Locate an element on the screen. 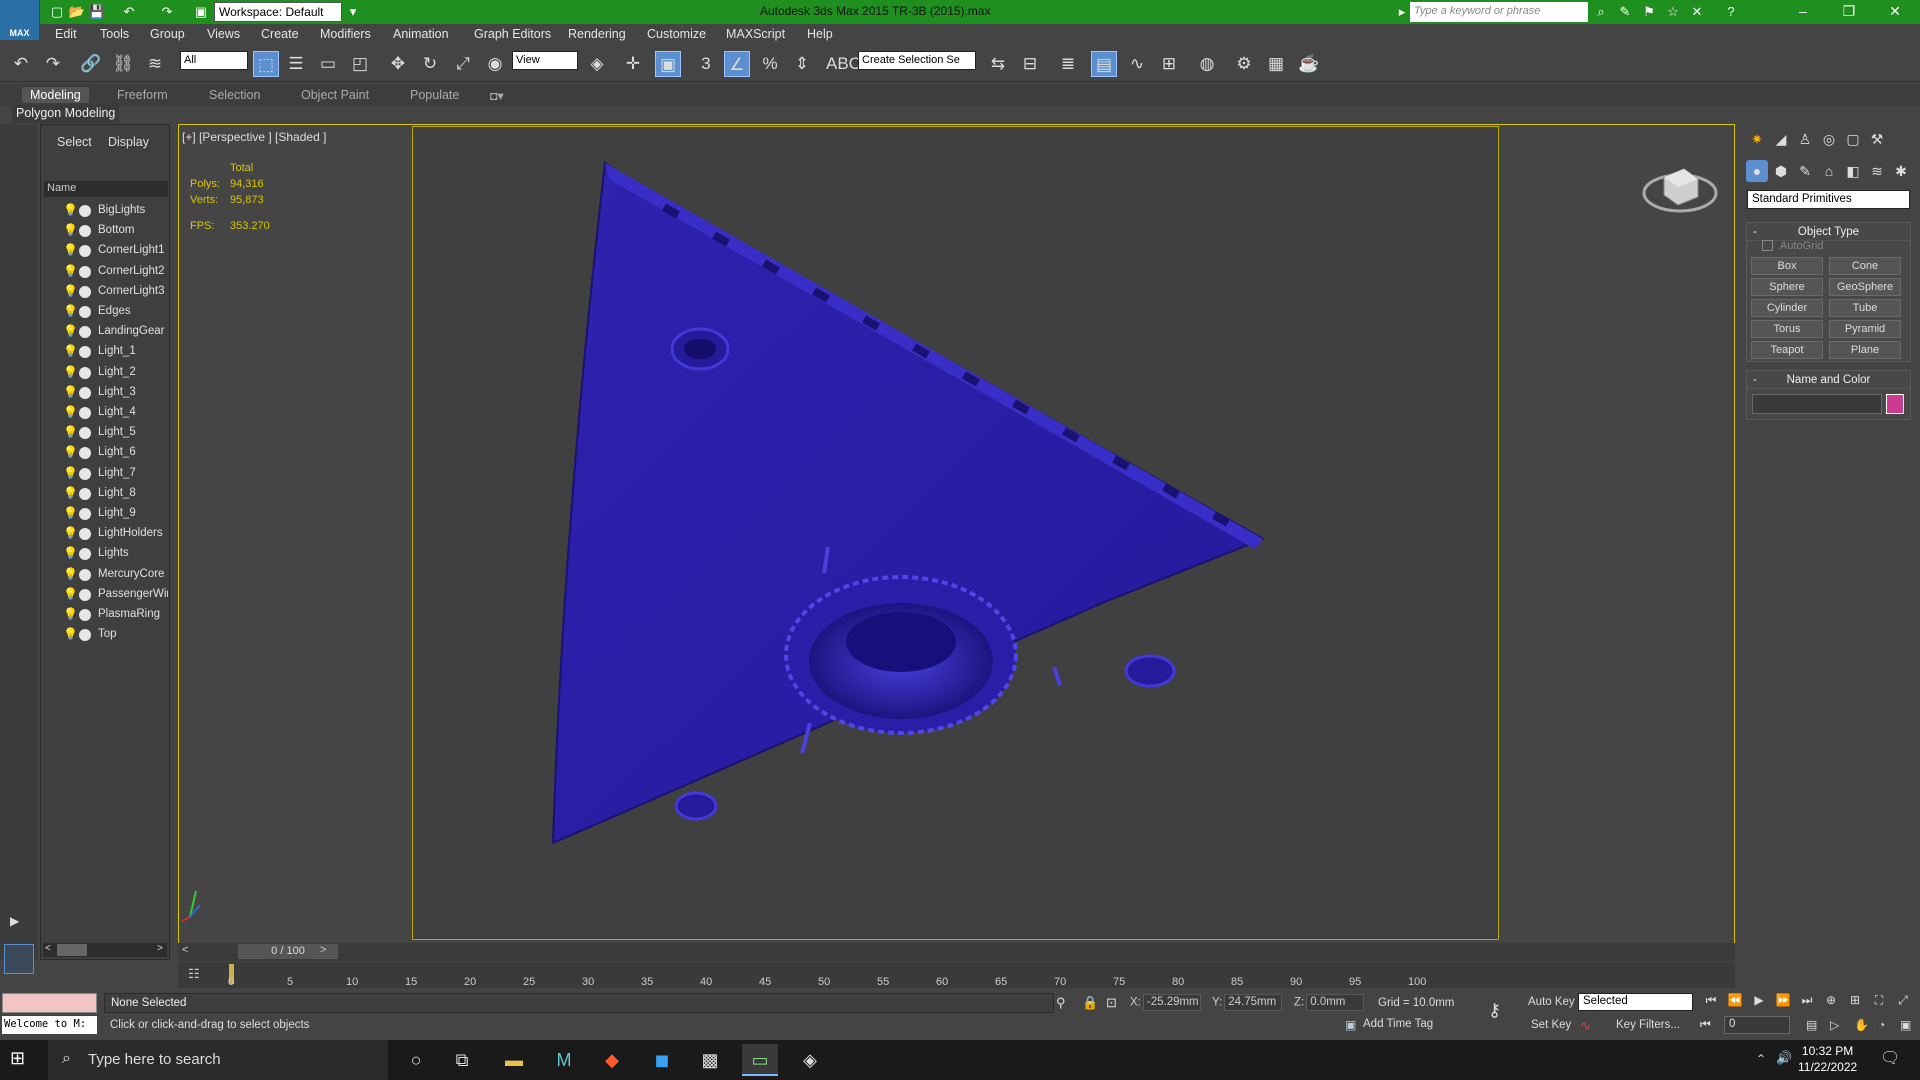 This screenshot has width=1920, height=1080. 3dsmax-taskbar-icon: ▭ is located at coordinates (760, 1060).